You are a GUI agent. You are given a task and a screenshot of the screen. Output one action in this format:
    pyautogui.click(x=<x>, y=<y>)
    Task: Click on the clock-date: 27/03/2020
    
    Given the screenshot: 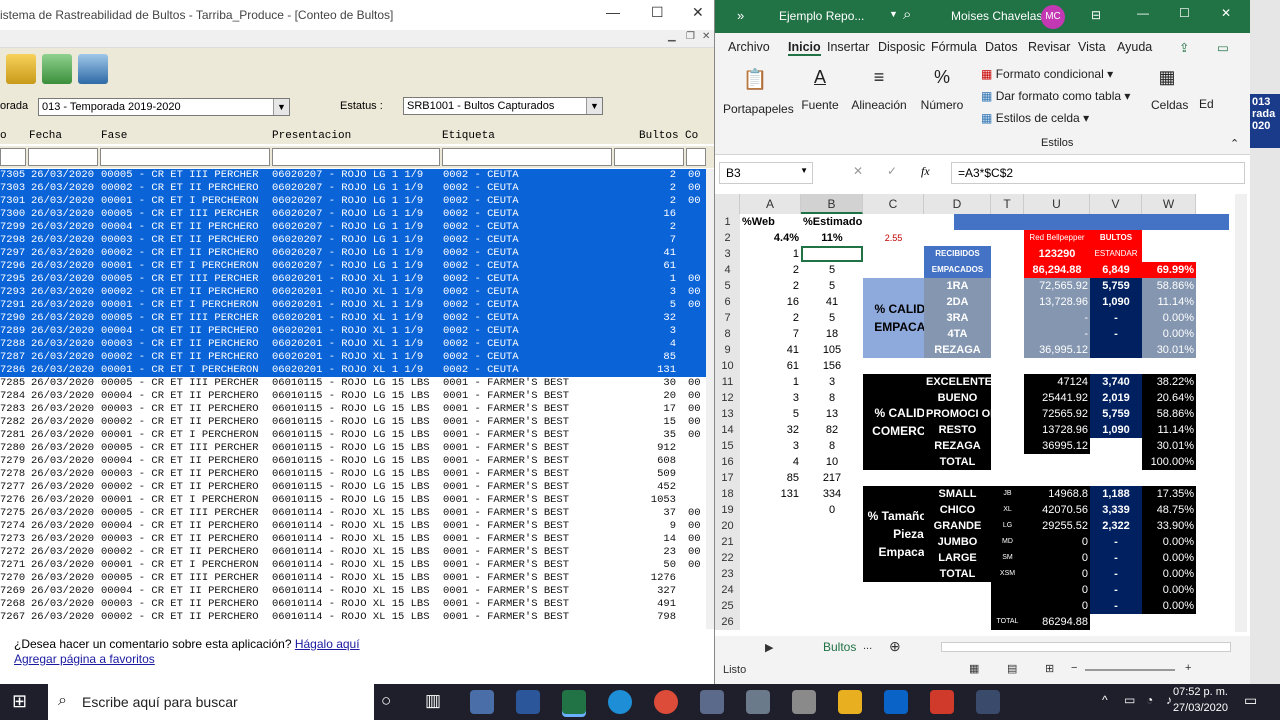 What is the action you would take?
    pyautogui.click(x=1199, y=708)
    